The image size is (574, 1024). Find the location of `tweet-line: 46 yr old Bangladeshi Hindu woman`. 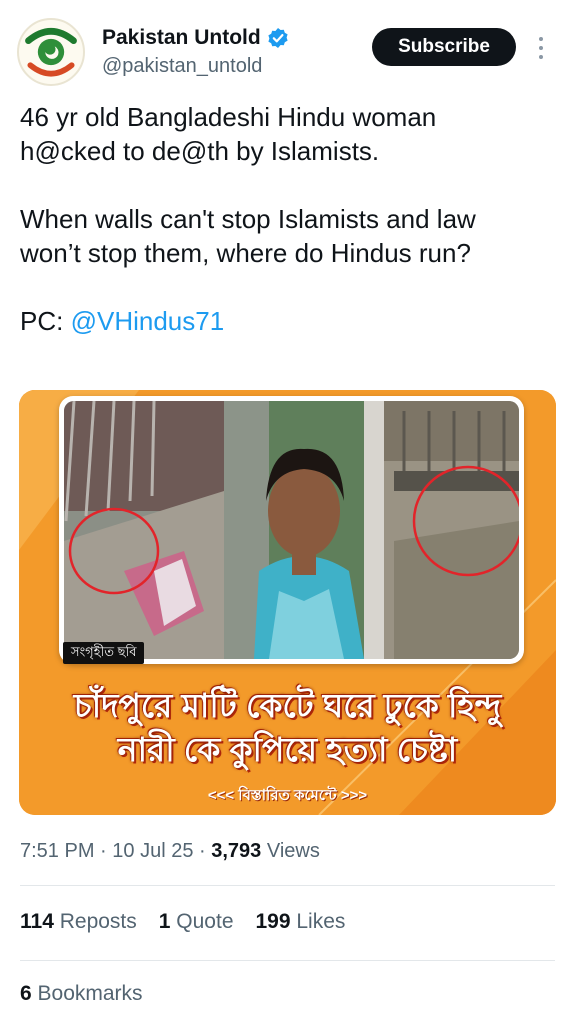

tweet-line: 46 yr old Bangladeshi Hindu woman is located at coordinates (228, 117).